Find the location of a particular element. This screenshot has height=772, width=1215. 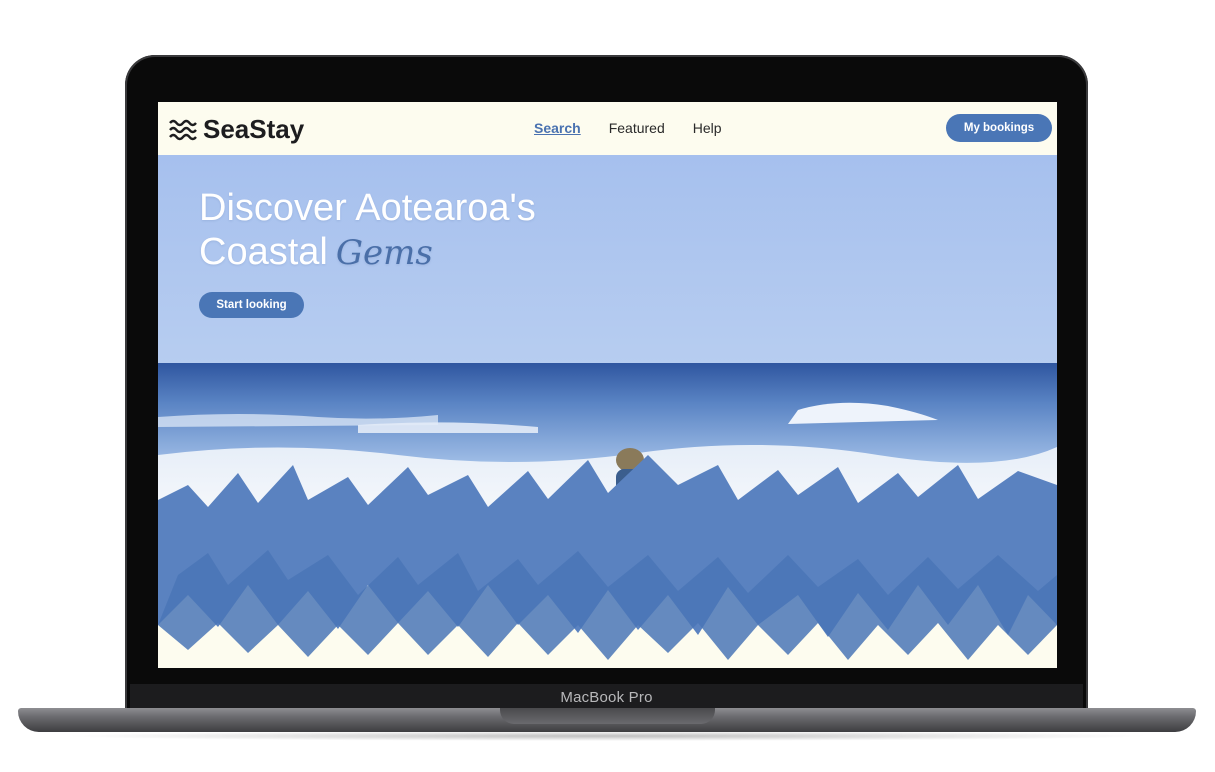

laptop-notch is located at coordinates (607, 716).